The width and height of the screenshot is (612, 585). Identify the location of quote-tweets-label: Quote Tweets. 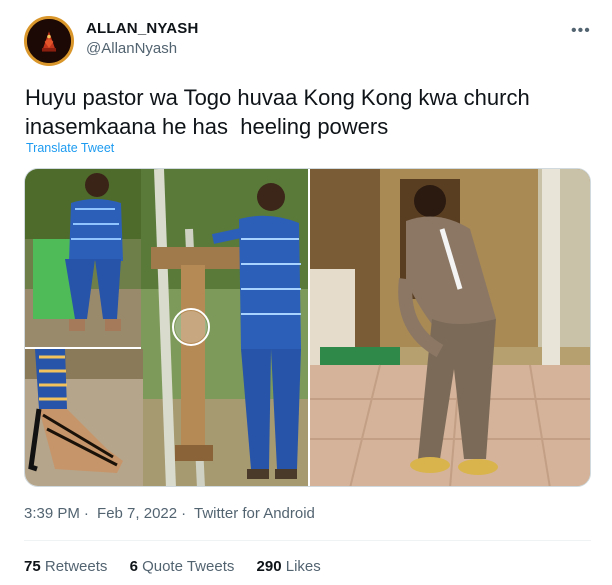
(188, 566).